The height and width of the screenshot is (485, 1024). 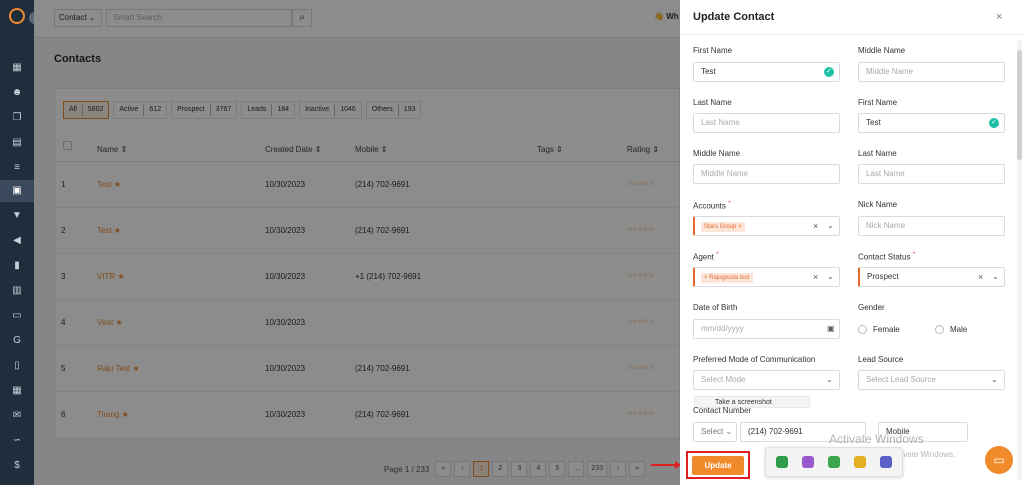 I want to click on contact-number-label: Contact Number, so click(x=722, y=410).